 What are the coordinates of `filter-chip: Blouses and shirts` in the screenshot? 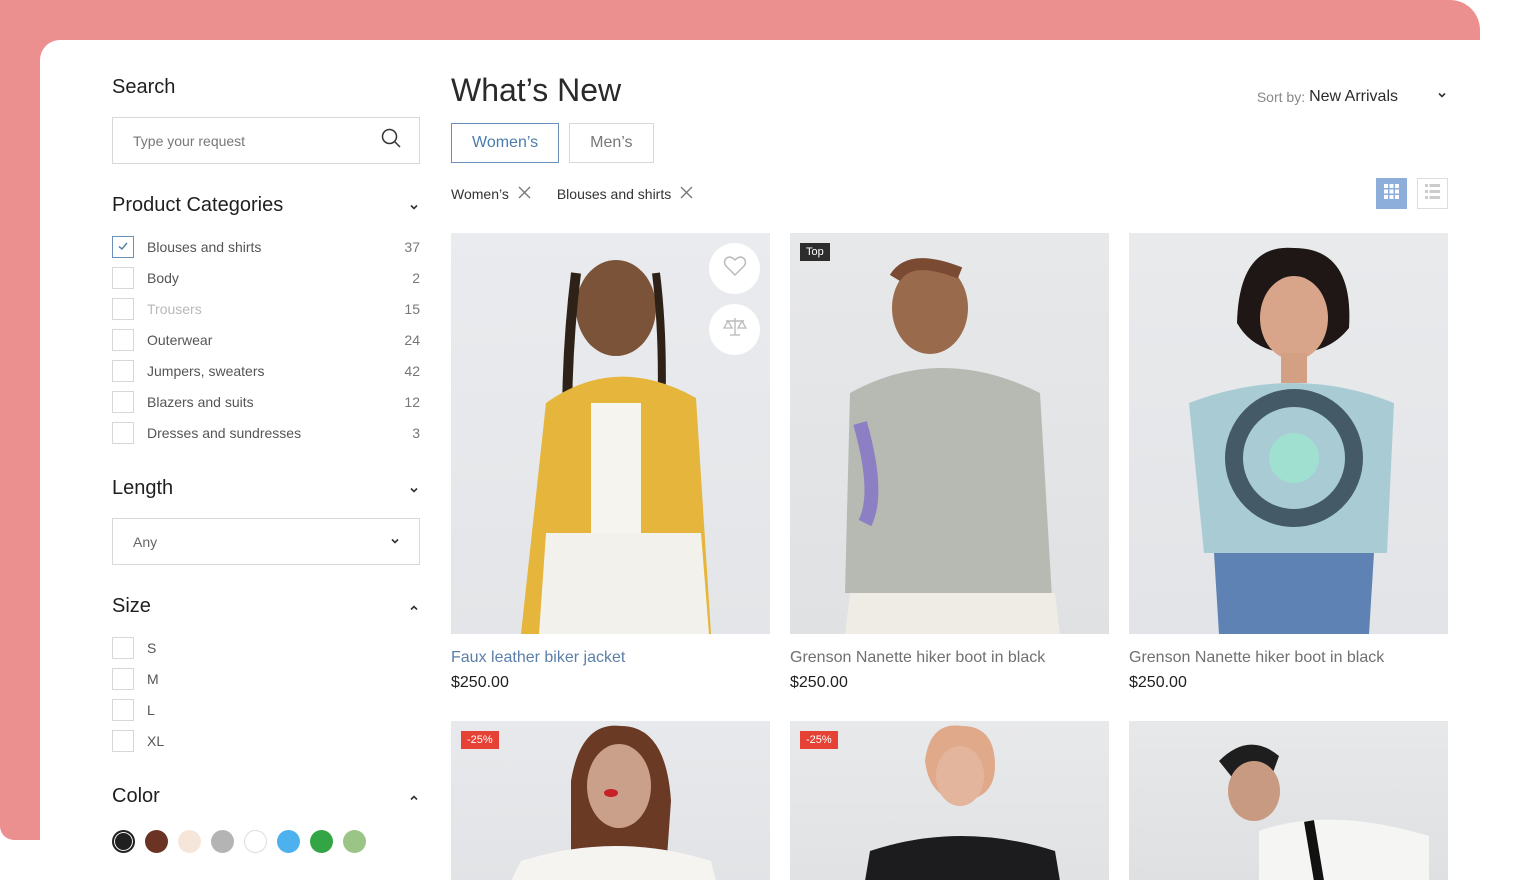 It's located at (625, 194).